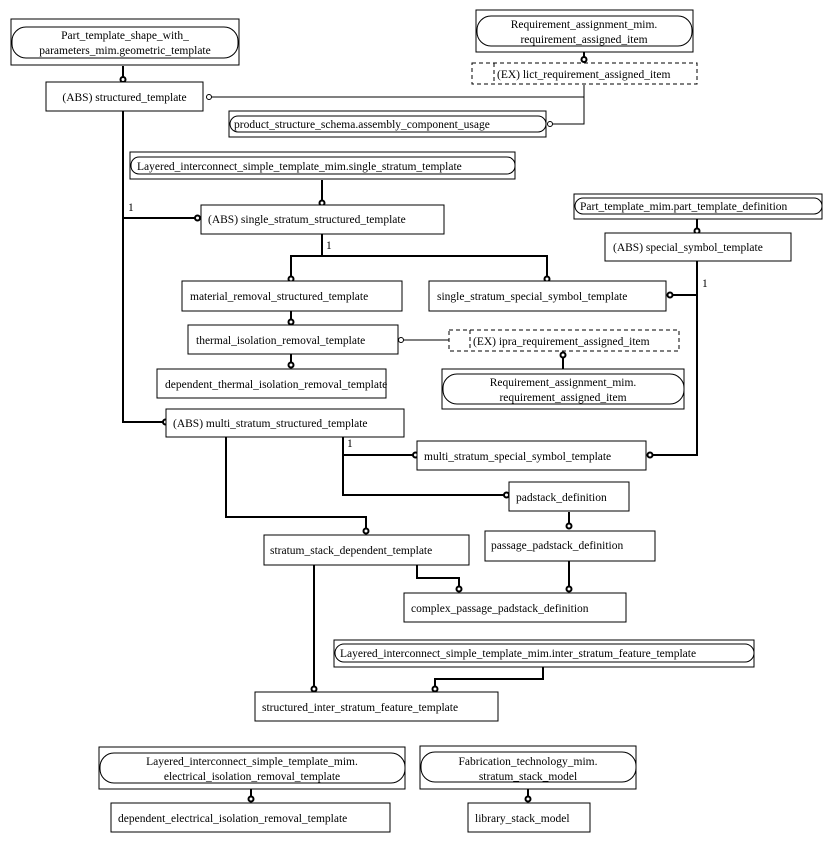 Image resolution: width=832 pixels, height=842 pixels. I want to click on node-label: library_stack_model, so click(522, 819).